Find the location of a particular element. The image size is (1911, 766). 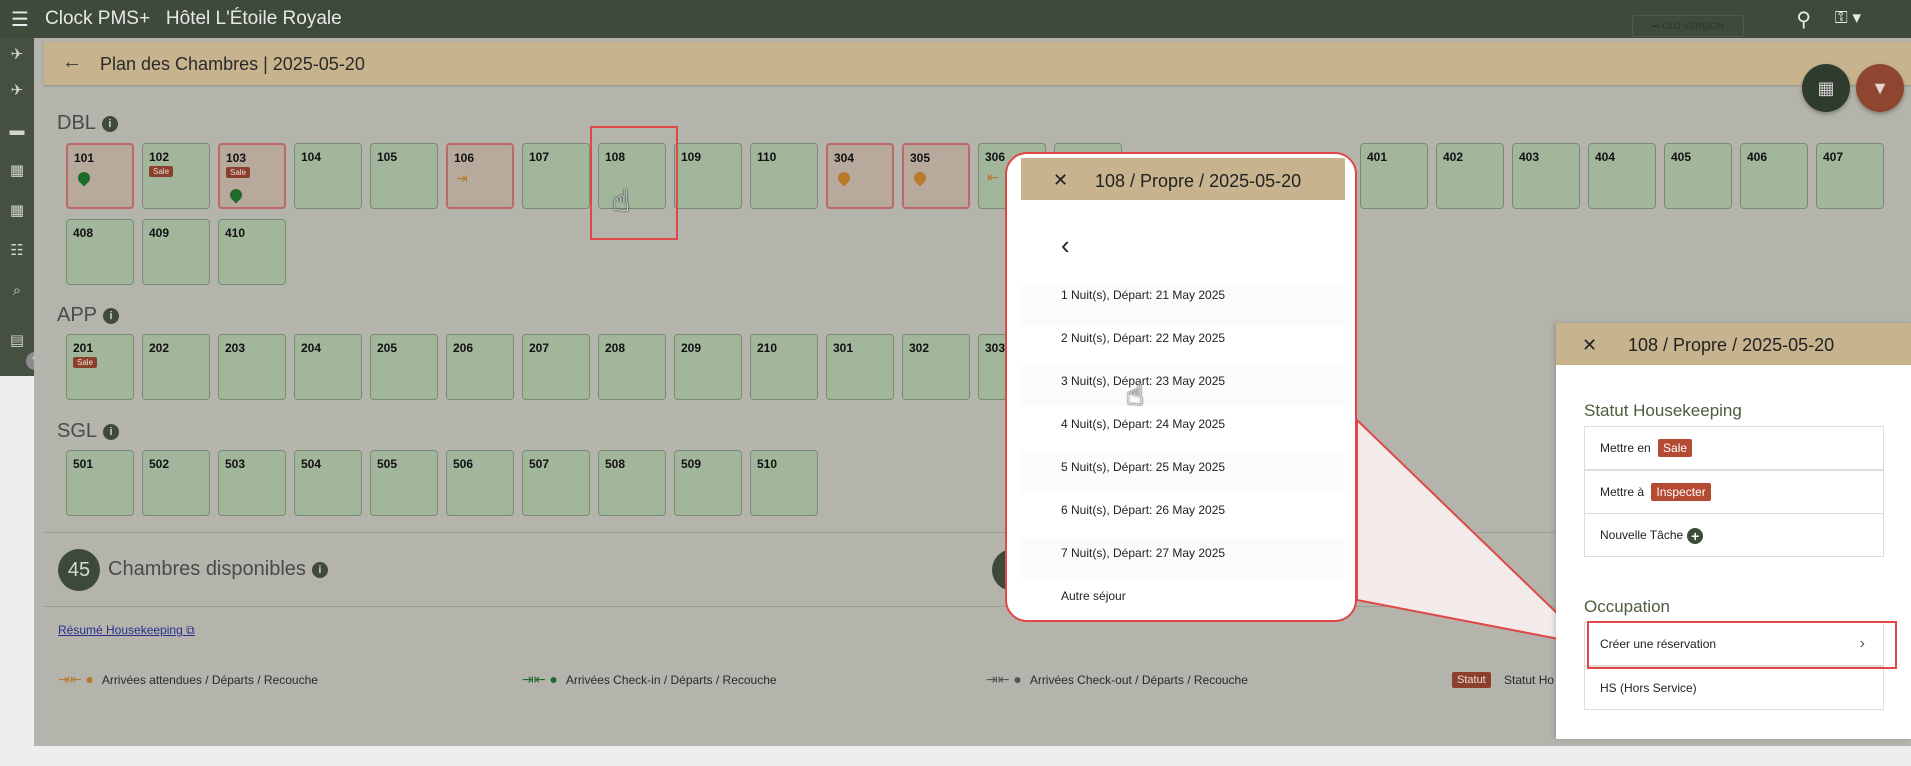

set-dirty-item: Mettre en Sale is located at coordinates (1734, 448).